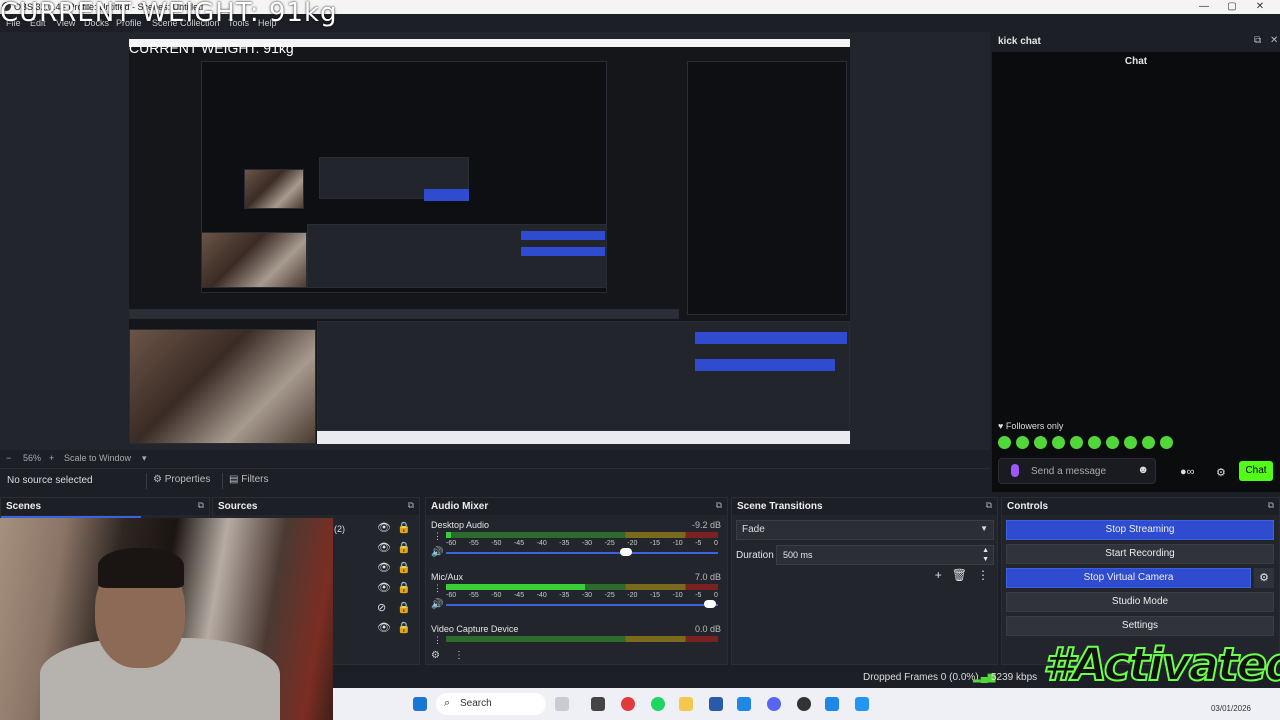  I want to click on settings-button: Settings, so click(1140, 626).